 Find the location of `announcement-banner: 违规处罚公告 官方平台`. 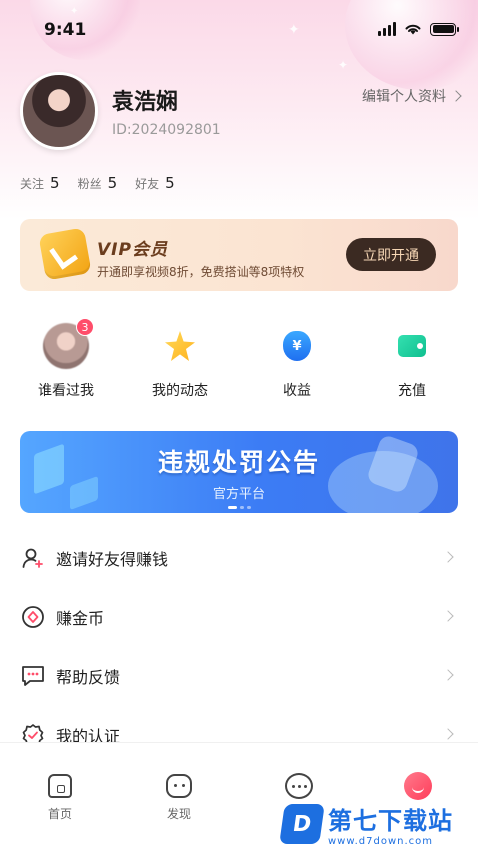

announcement-banner: 违规处罚公告 官方平台 is located at coordinates (239, 472).